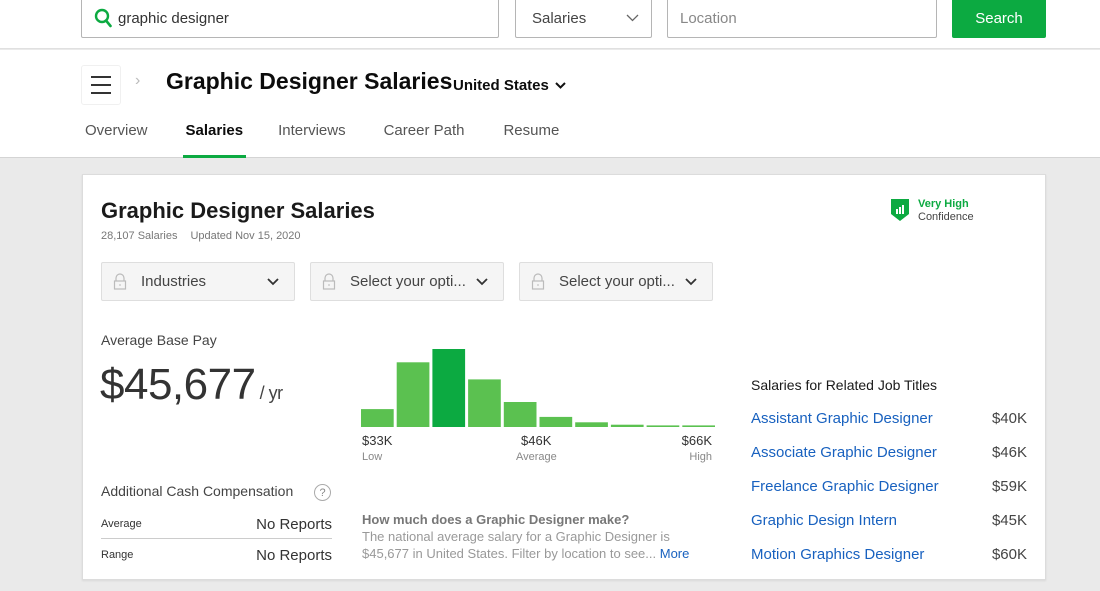  What do you see at coordinates (1009, 554) in the screenshot?
I see `related-salary: $60K` at bounding box center [1009, 554].